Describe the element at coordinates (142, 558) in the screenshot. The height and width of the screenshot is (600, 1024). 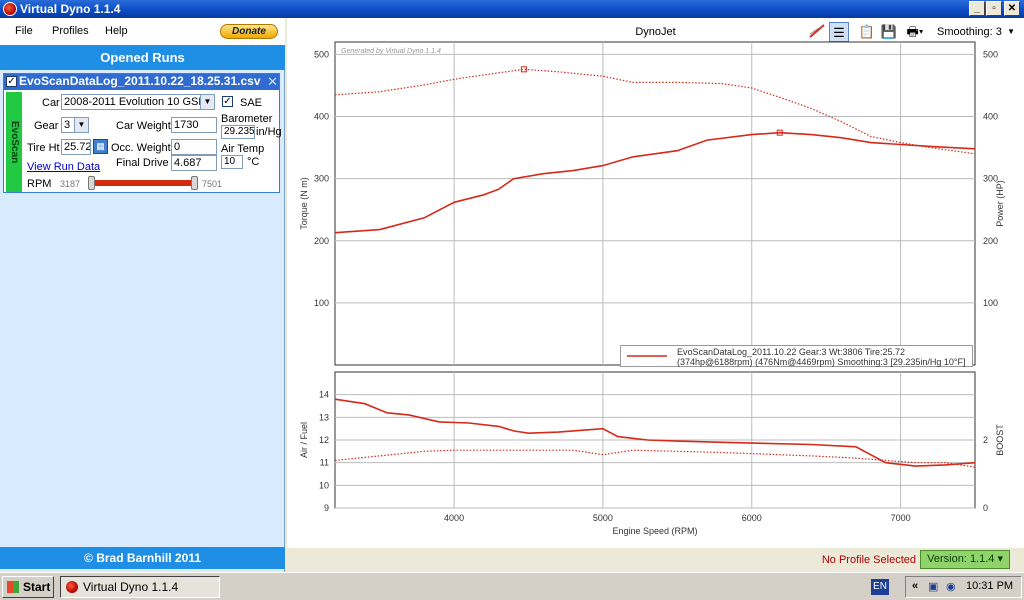
I see `copyright-bar: © Brad Barnhill 2011` at that location.